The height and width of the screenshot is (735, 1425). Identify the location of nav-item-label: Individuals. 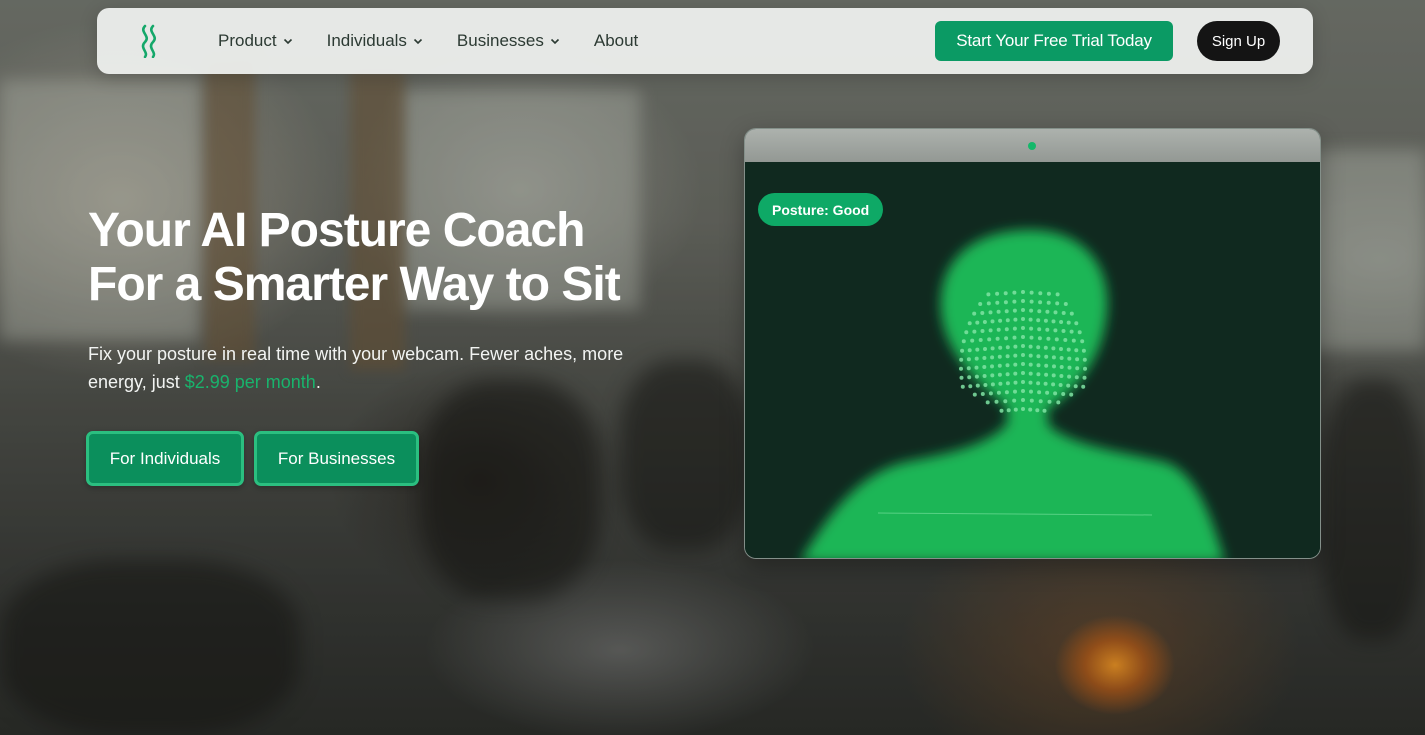
(366, 40).